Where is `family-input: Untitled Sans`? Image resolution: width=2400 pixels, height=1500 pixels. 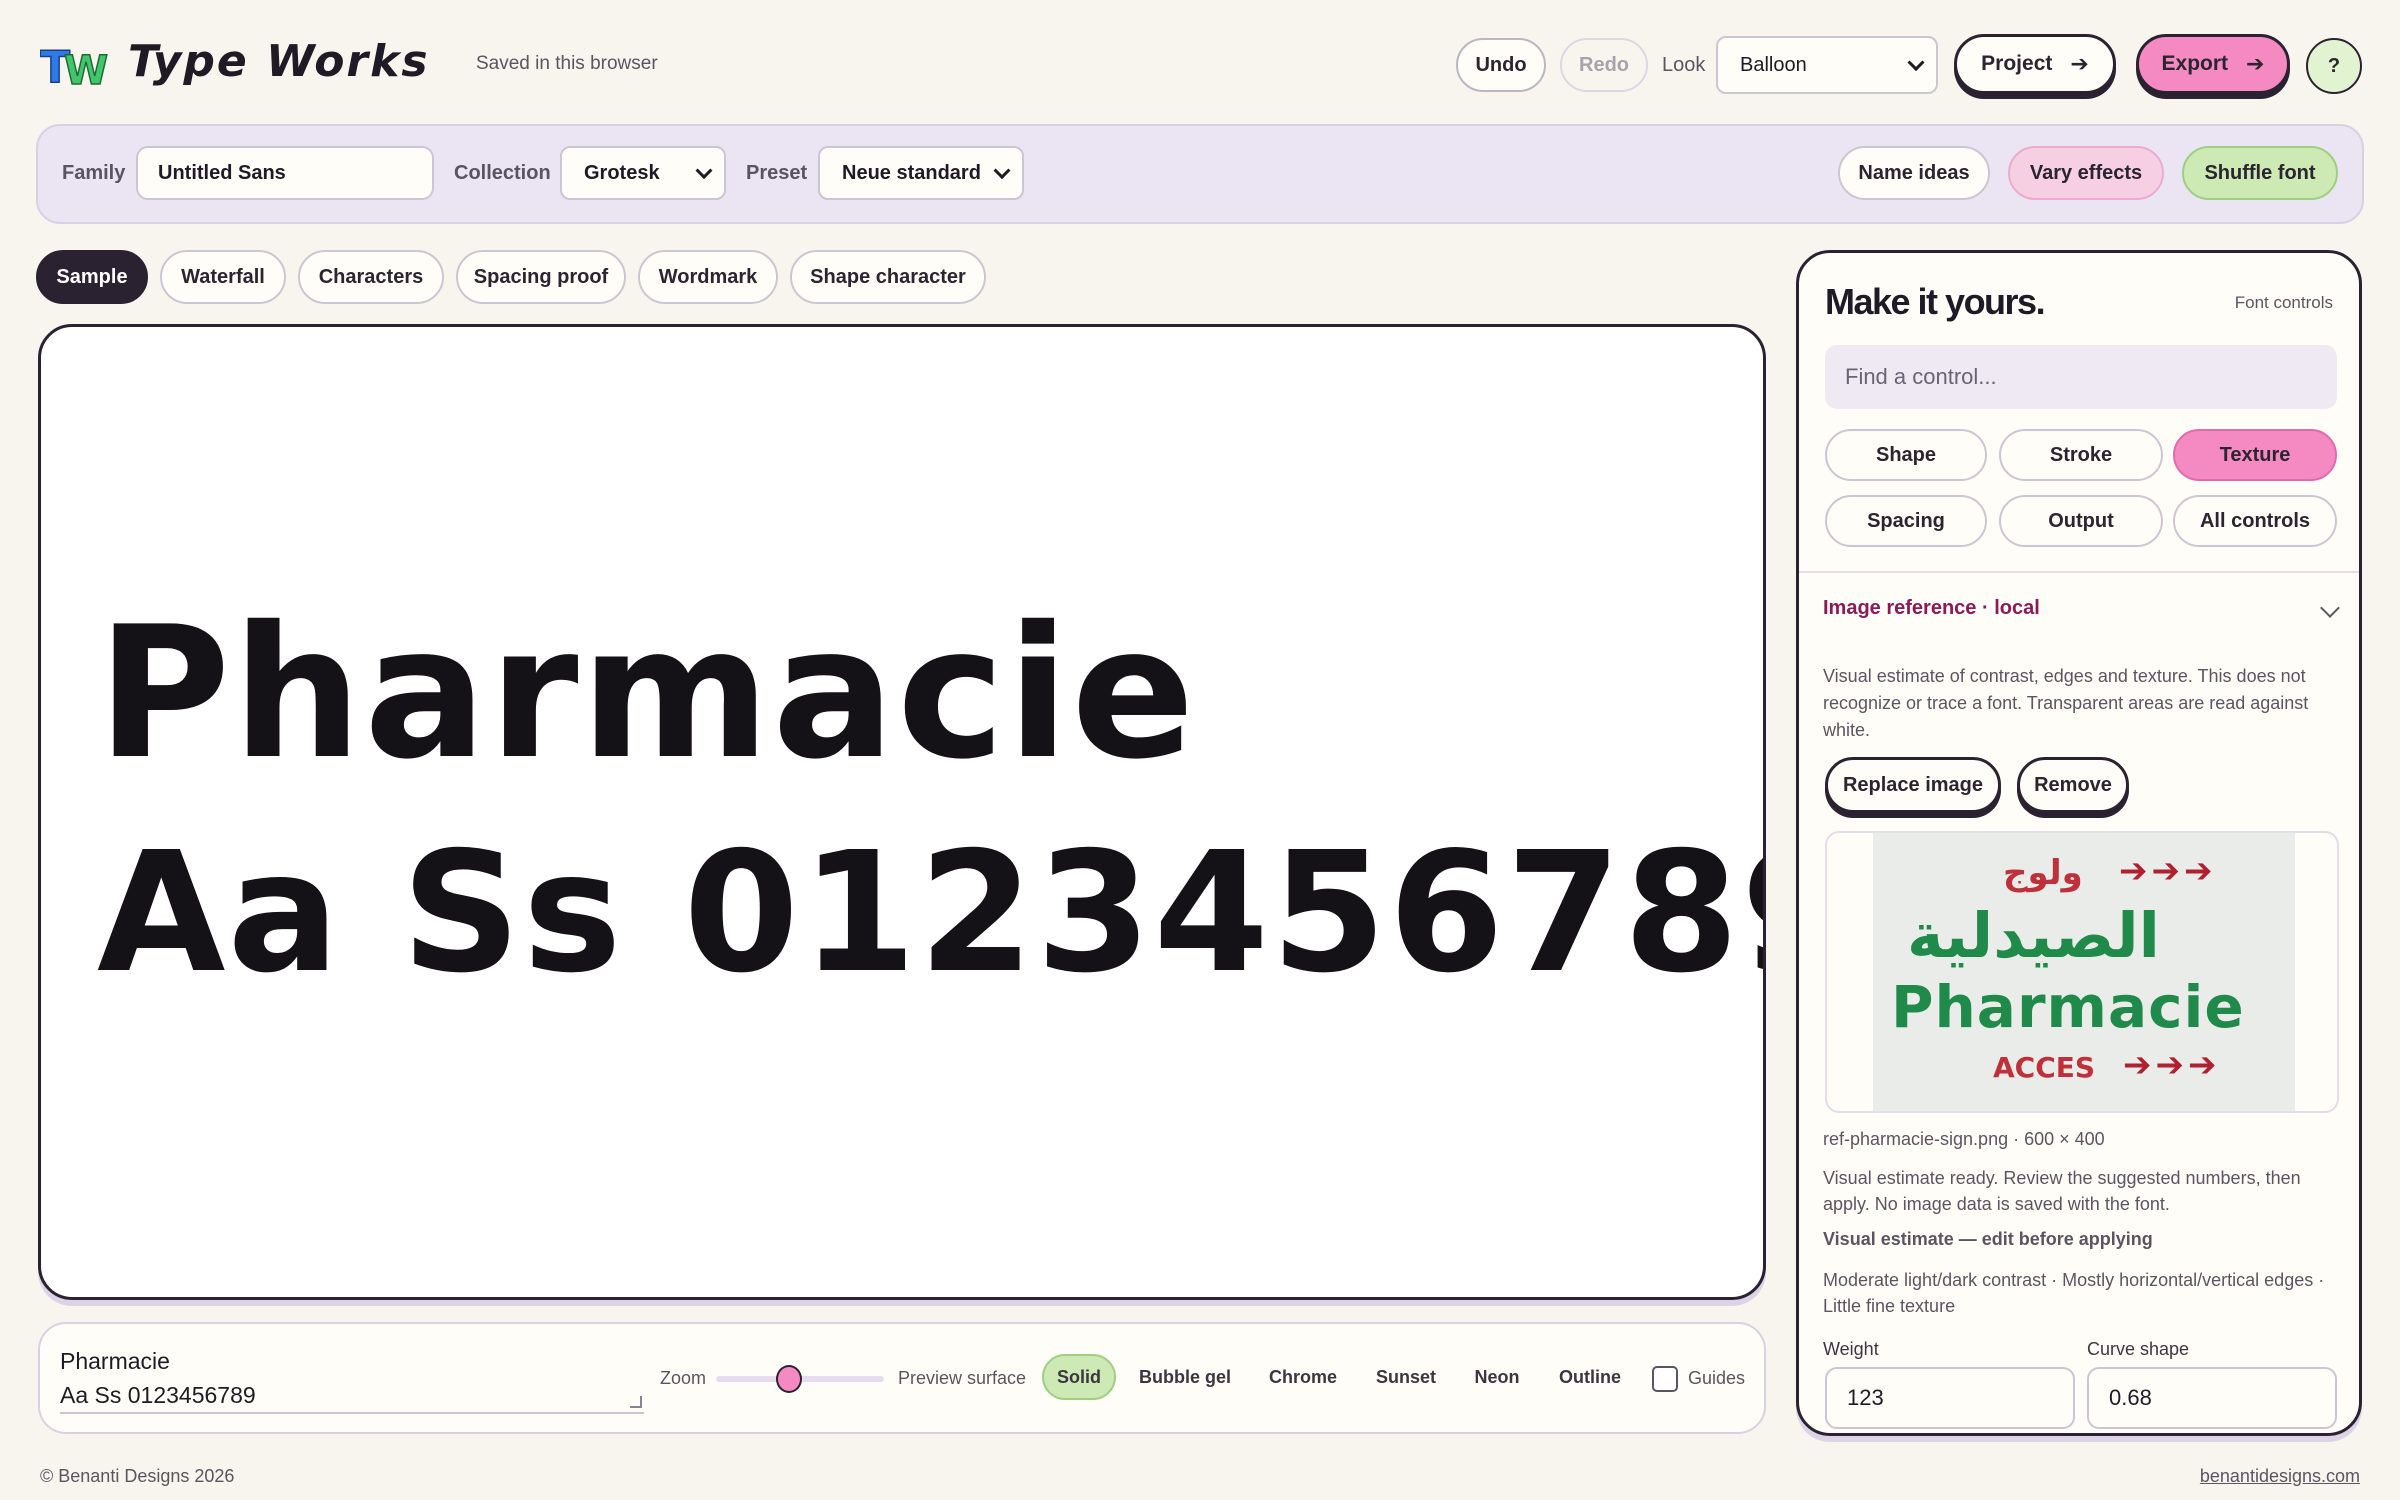
family-input: Untitled Sans is located at coordinates (285, 173).